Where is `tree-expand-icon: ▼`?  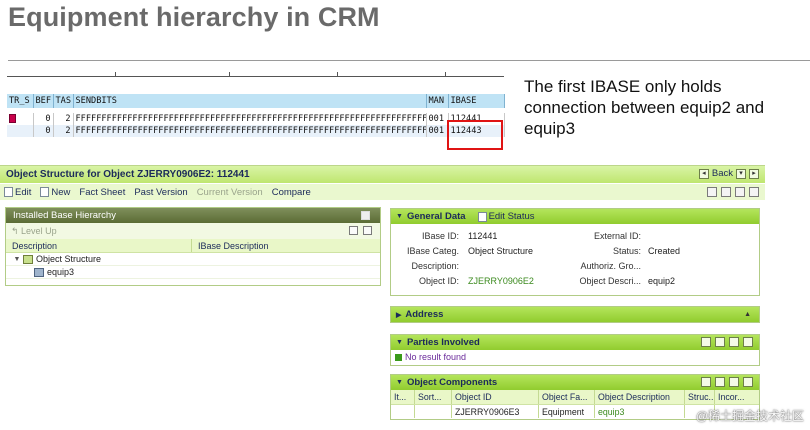
tree-expand-icon: ▼ is located at coordinates (17, 259).